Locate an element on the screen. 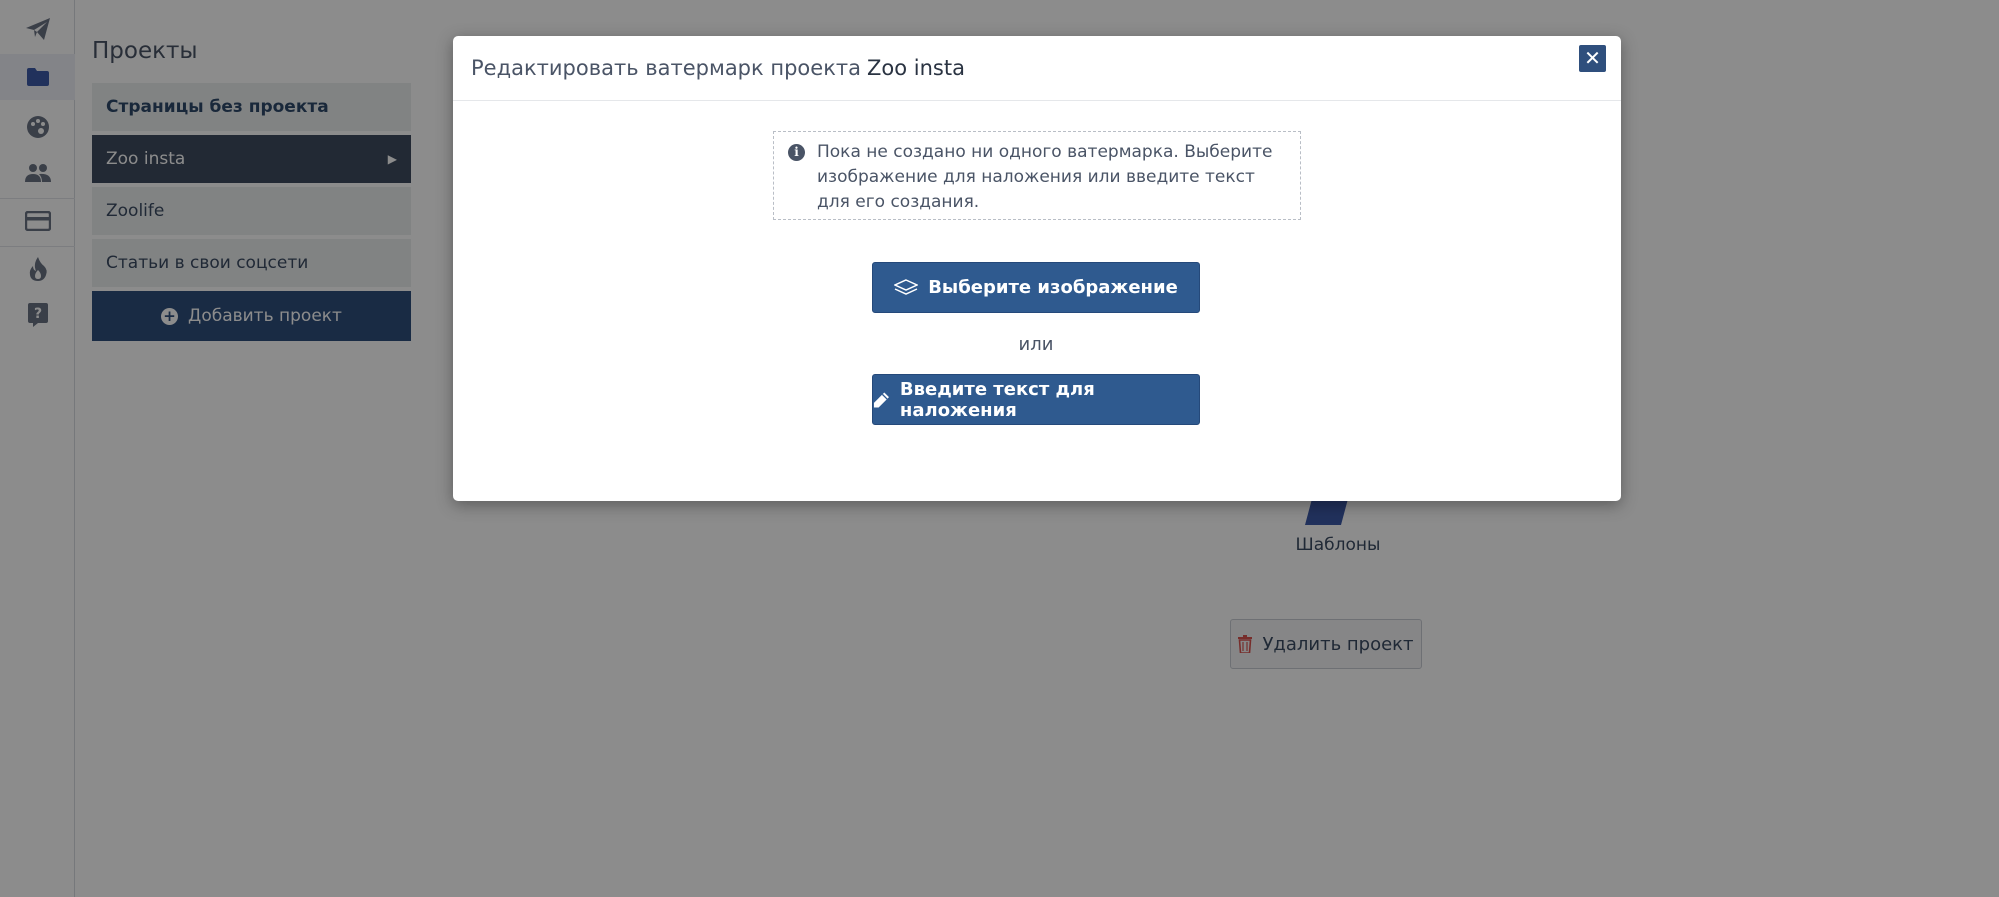  enter-text-button: Введите текст для наложения is located at coordinates (1036, 399).